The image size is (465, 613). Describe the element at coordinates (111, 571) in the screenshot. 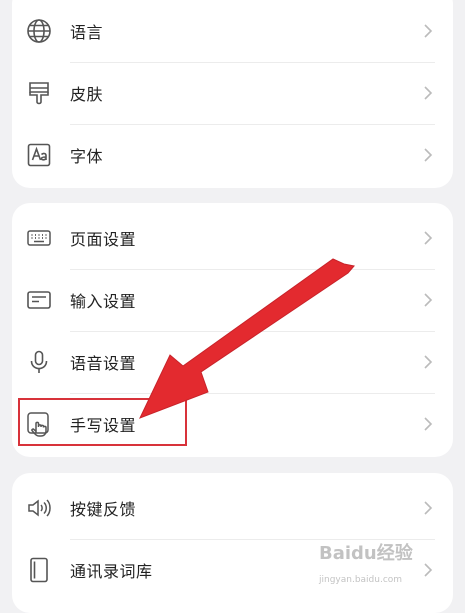

I see `settings-item-label: 通讯录词库` at that location.